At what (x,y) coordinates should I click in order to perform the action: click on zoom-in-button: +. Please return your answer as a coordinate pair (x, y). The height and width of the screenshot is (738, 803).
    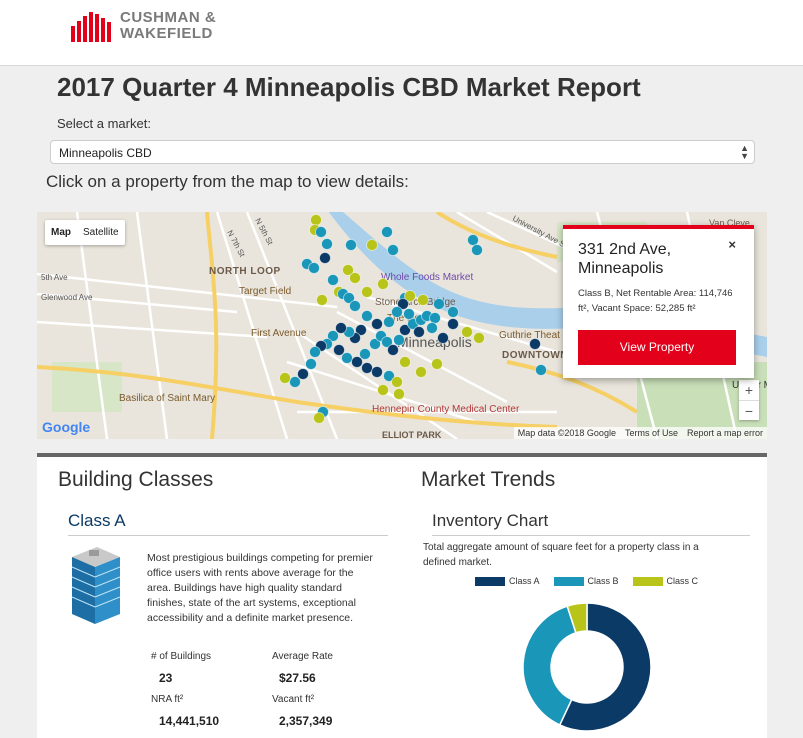
    Looking at the image, I should click on (749, 390).